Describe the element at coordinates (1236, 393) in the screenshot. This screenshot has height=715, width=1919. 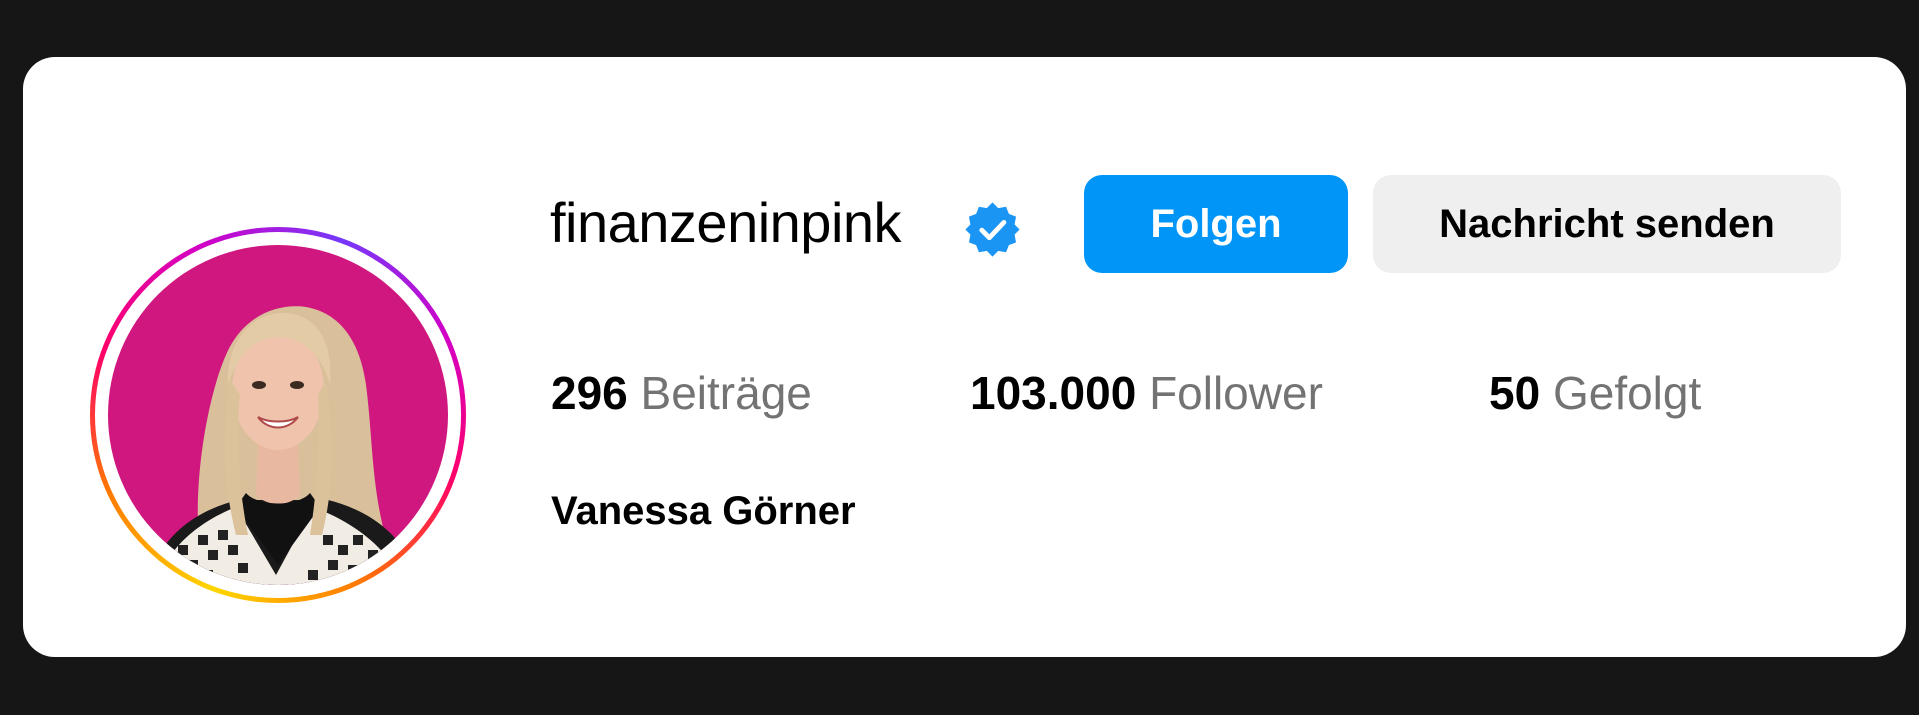
I see `followers-label: Follower` at that location.